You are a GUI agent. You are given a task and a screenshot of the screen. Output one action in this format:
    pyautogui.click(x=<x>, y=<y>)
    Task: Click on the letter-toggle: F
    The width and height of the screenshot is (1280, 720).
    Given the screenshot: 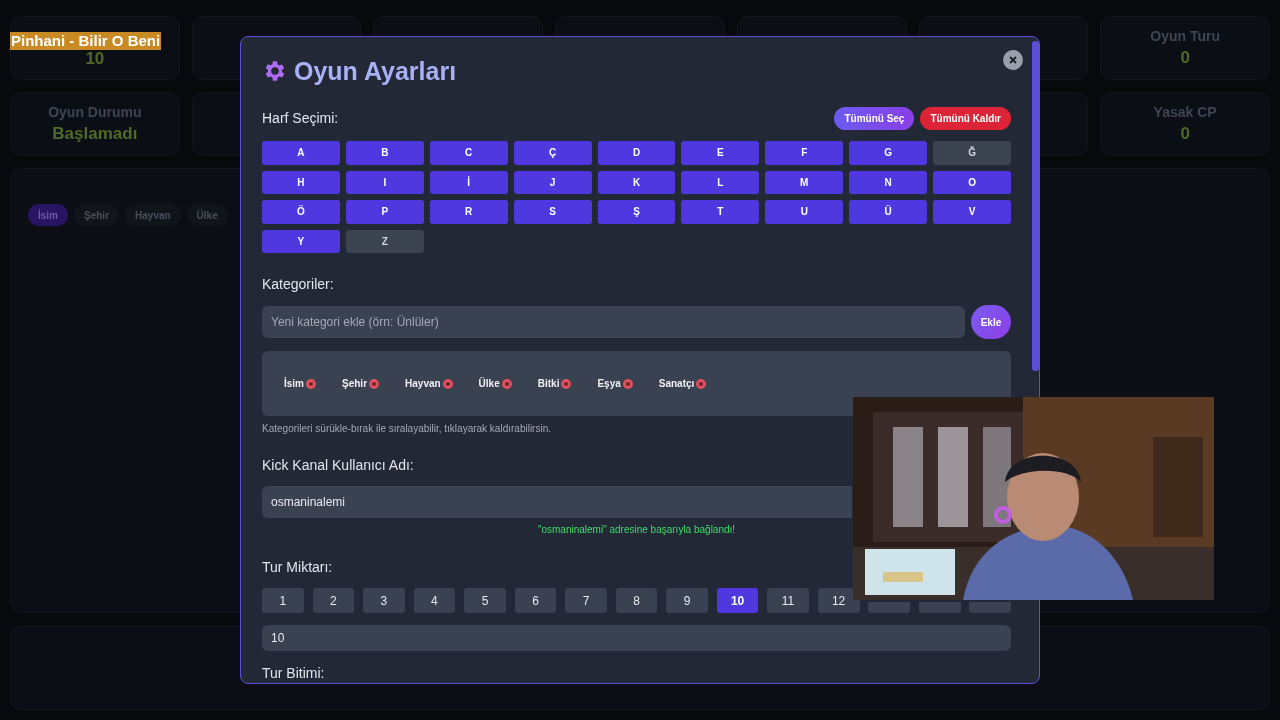 What is the action you would take?
    pyautogui.click(x=804, y=153)
    